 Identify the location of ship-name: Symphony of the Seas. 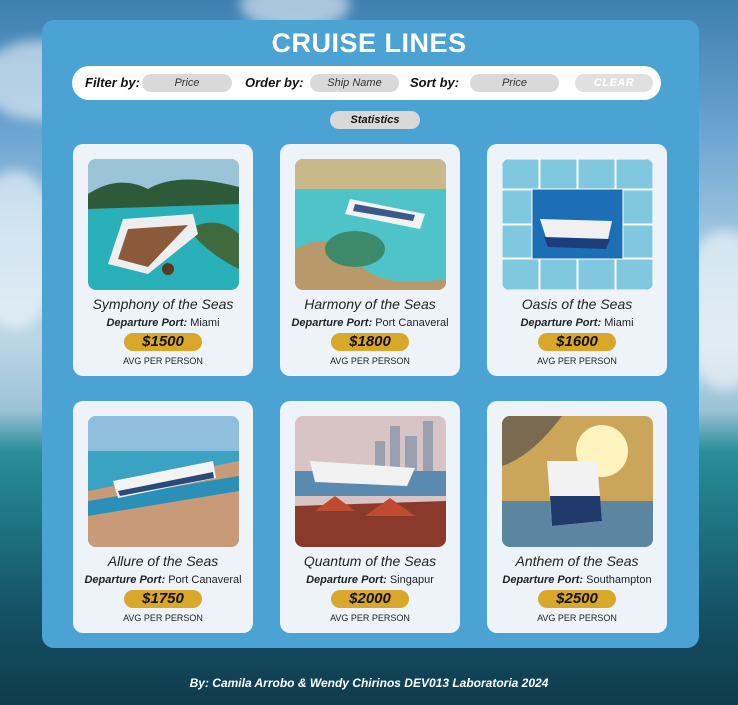
(163, 304).